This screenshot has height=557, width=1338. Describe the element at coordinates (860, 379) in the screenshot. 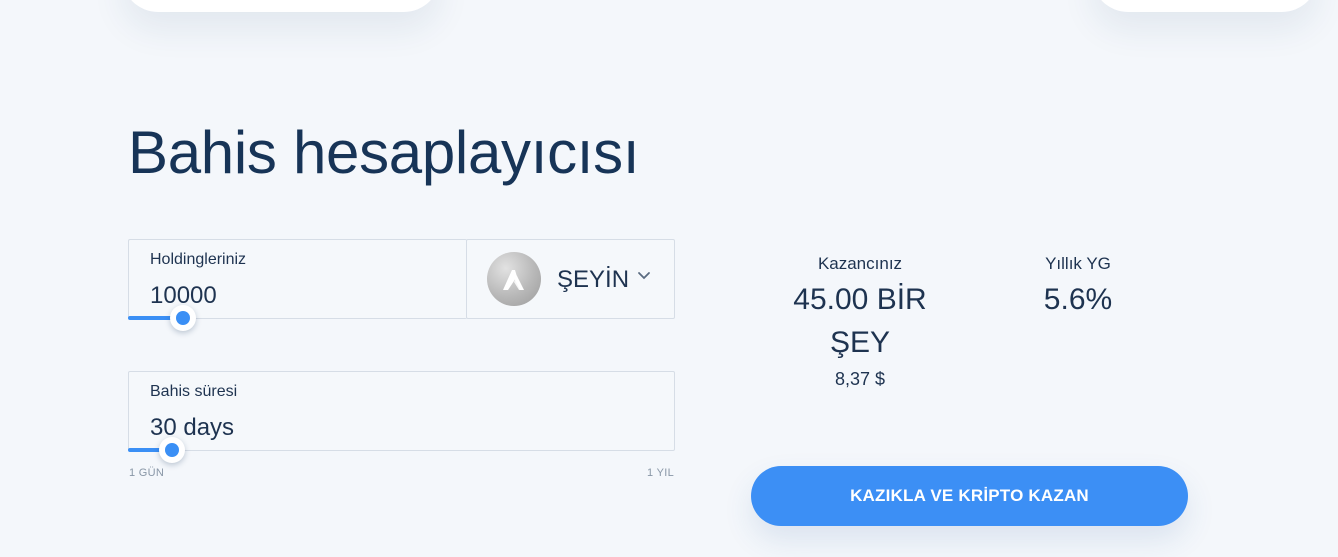

I see `earnings-usd-value: 8,37 $` at that location.